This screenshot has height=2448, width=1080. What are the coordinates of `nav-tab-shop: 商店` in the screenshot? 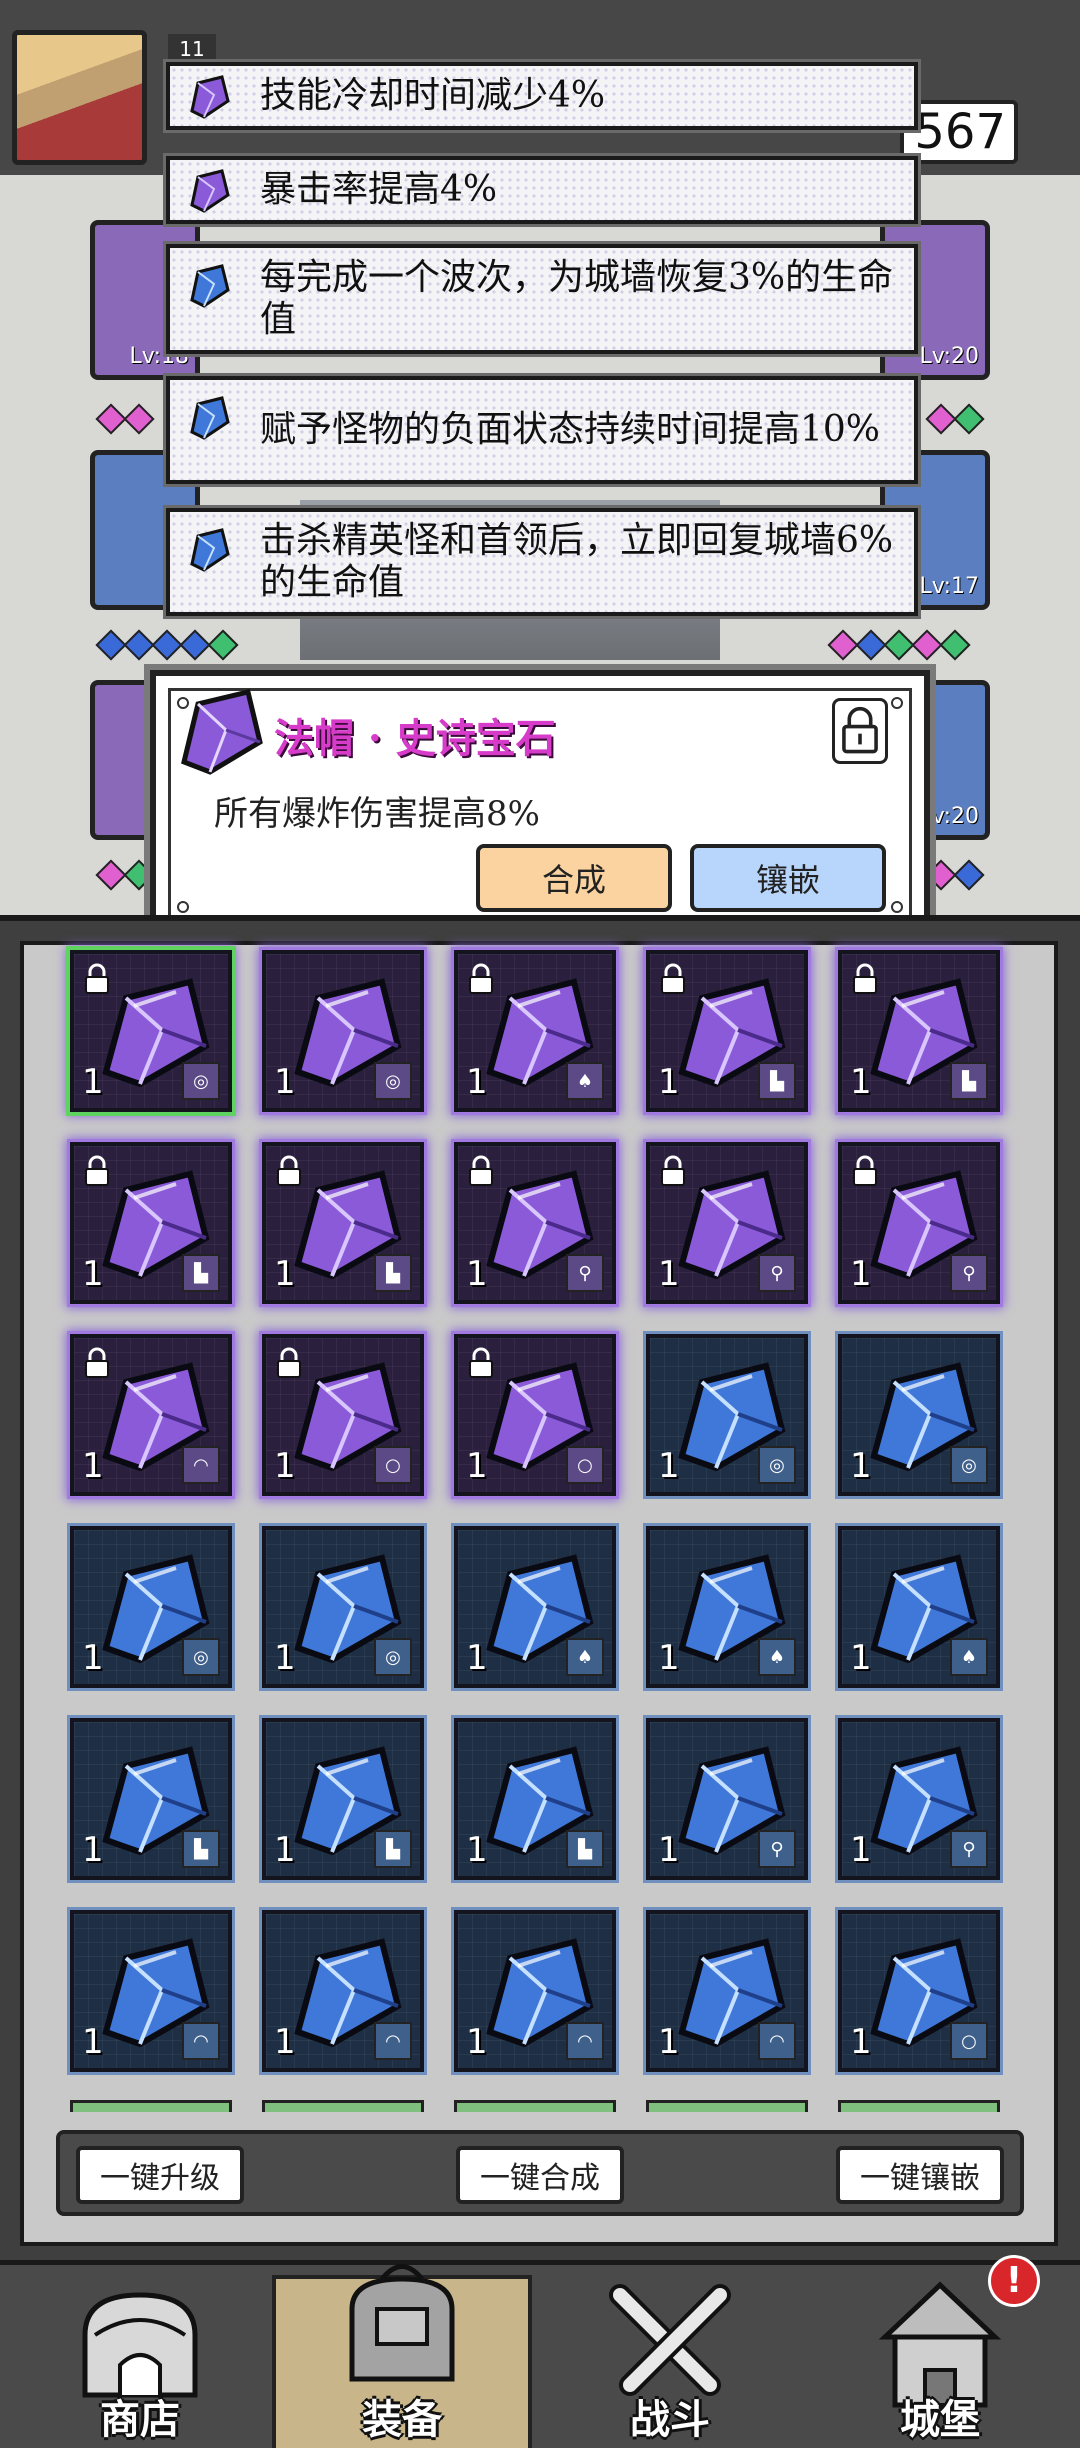 It's located at (140, 2361).